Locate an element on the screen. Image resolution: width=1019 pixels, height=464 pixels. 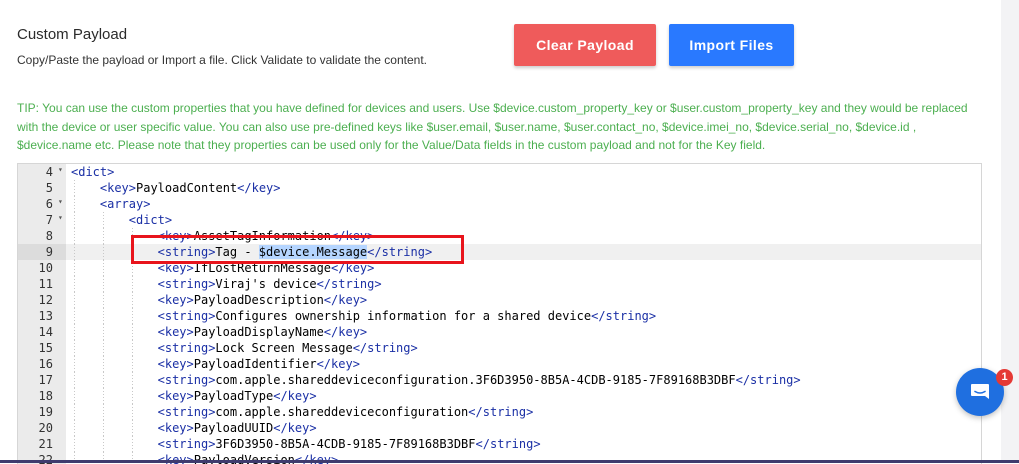
code-text: <key>PayloadContent</key> is located at coordinates (190, 188).